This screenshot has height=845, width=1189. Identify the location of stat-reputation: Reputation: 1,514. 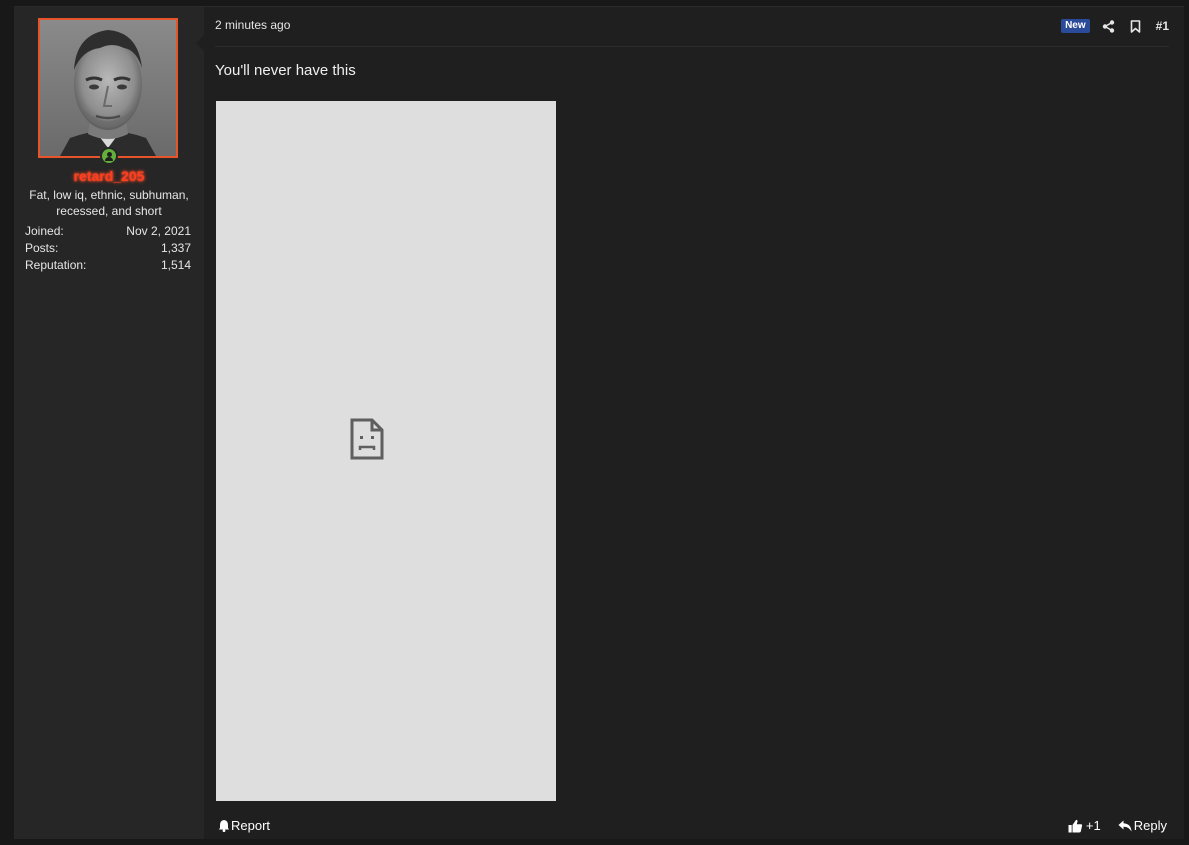
(108, 265).